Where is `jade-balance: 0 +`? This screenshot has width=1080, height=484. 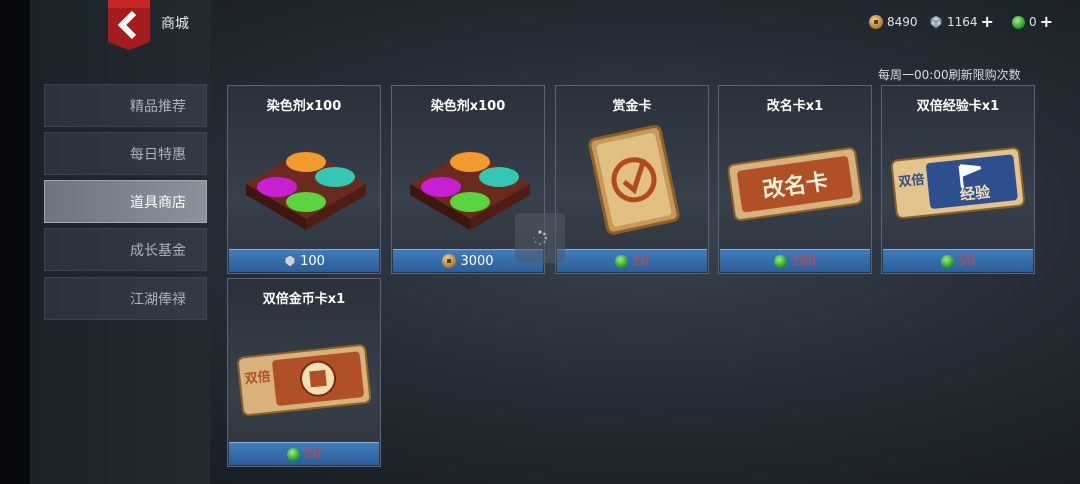 jade-balance: 0 + is located at coordinates (1032, 22).